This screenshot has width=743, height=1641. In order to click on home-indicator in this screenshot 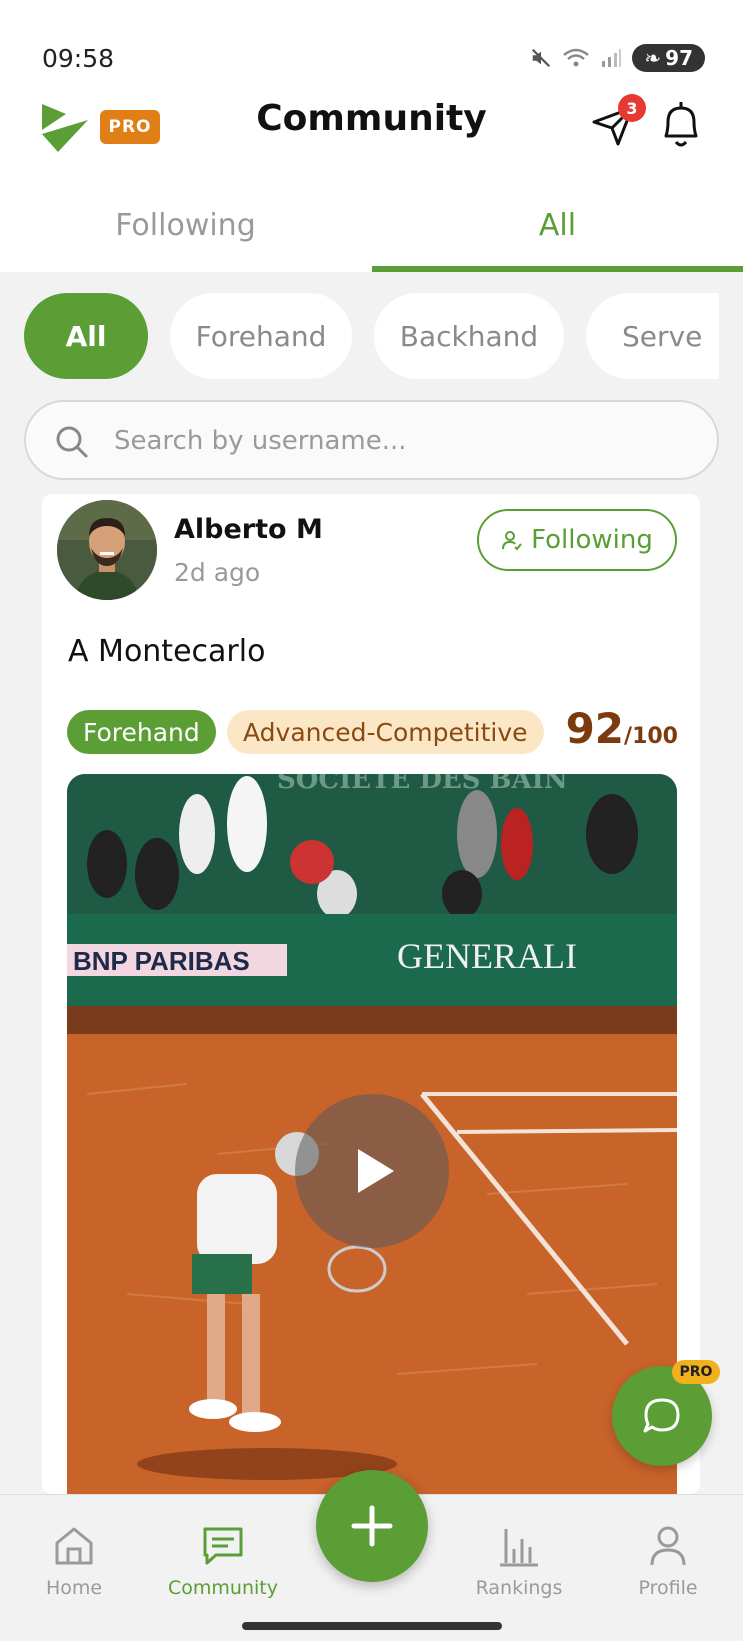, I will do `click(372, 1626)`.